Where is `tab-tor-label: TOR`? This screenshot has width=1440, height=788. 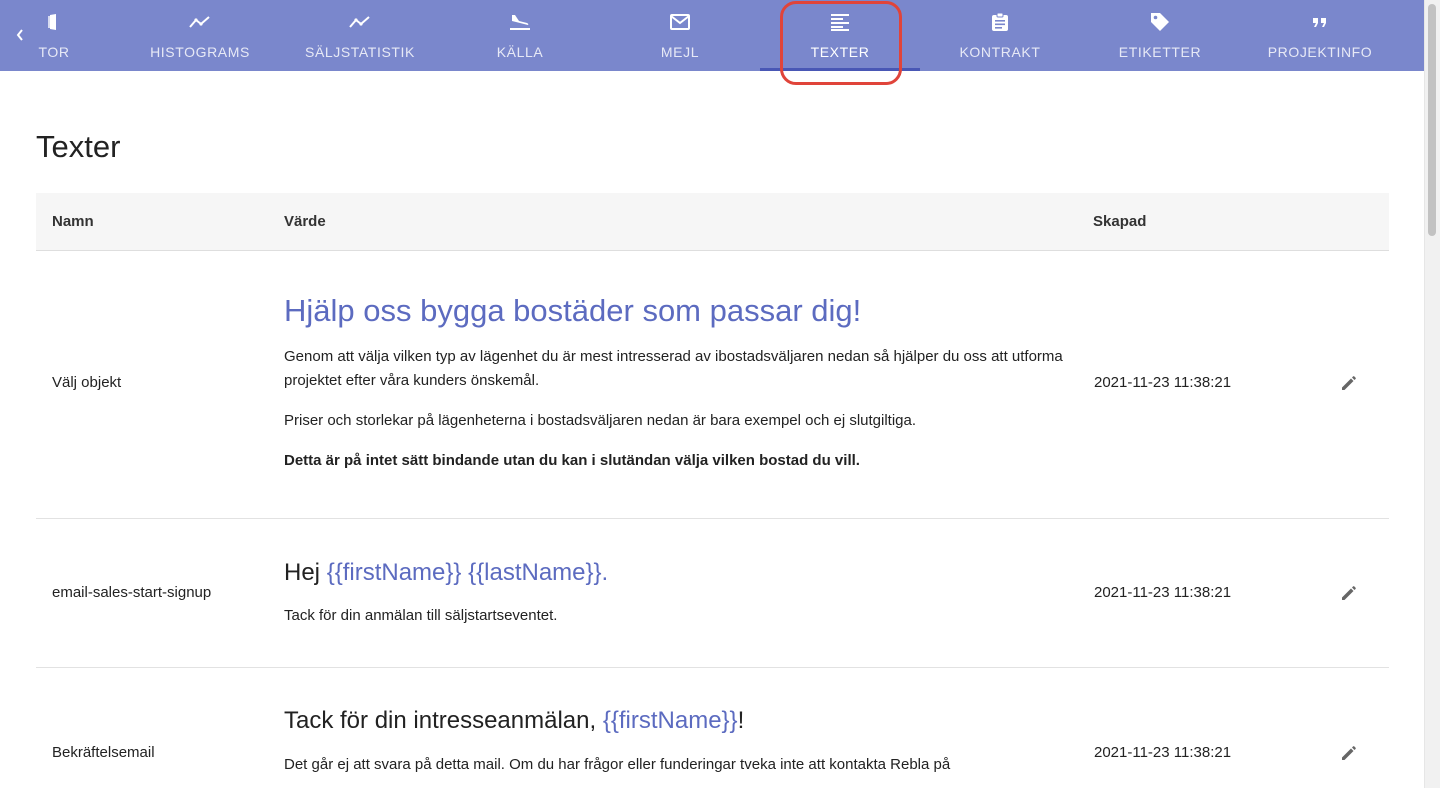 tab-tor-label: TOR is located at coordinates (54, 52).